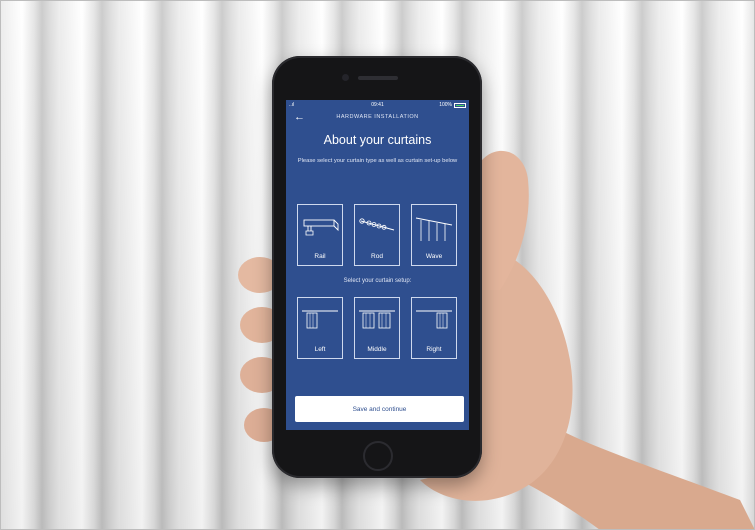 This screenshot has width=755, height=530. Describe the element at coordinates (321, 227) in the screenshot. I see `rail-icon` at that location.